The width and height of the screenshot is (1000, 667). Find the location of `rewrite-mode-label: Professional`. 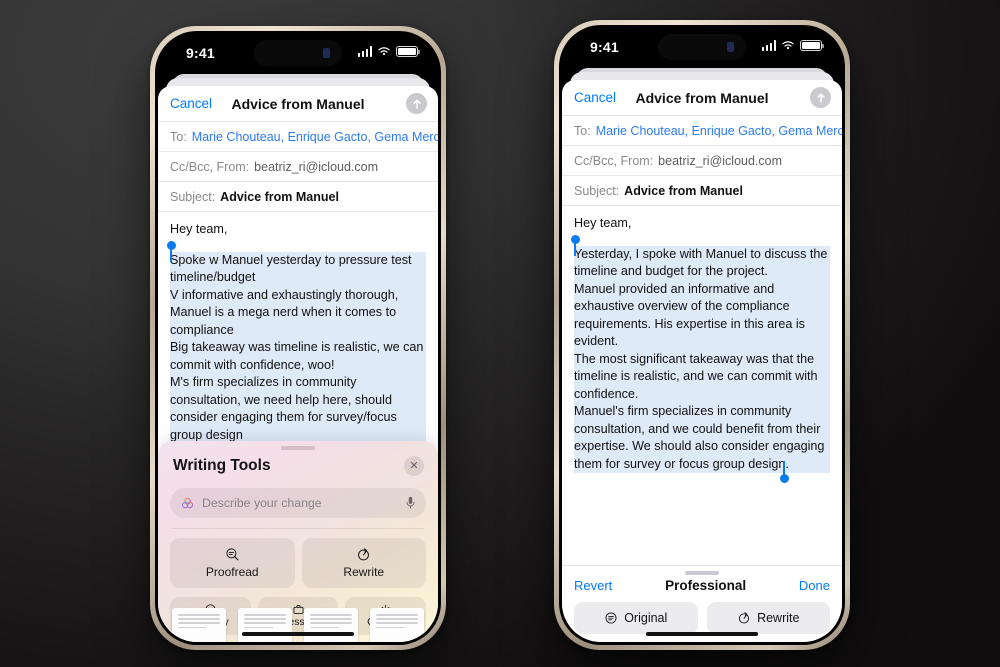

rewrite-mode-label: Professional is located at coordinates (706, 585).